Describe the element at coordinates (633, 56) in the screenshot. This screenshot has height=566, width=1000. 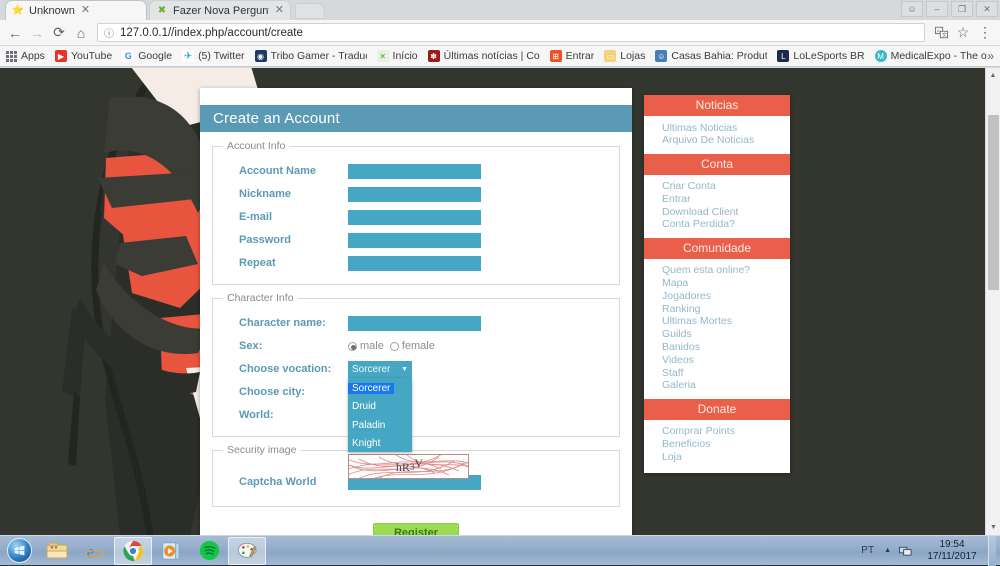
I see `bookmark-label: Lojas` at that location.